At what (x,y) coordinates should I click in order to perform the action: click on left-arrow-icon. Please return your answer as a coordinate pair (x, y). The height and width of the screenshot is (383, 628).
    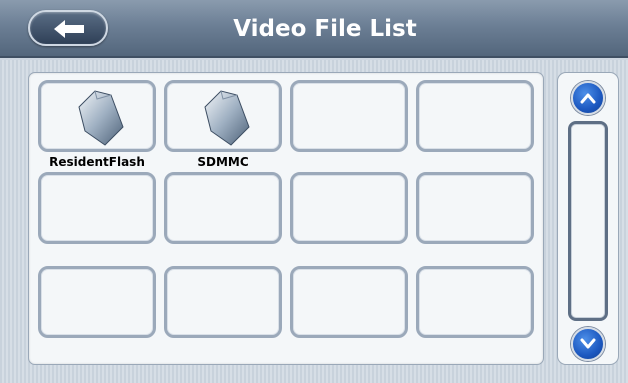
    Looking at the image, I should click on (69, 29).